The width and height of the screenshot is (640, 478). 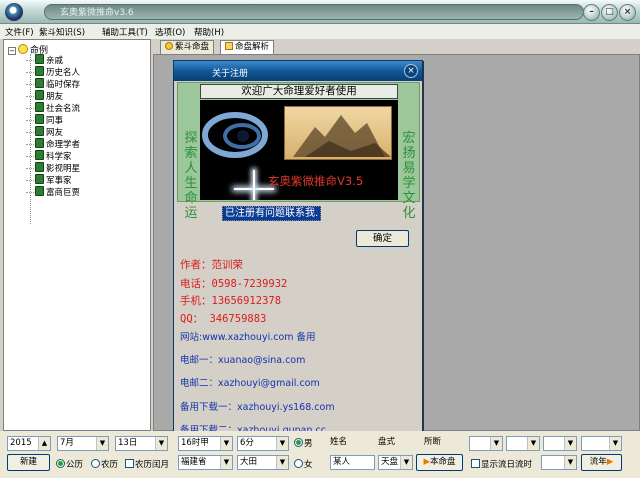 I want to click on chart-label: 盘式, so click(x=387, y=442).